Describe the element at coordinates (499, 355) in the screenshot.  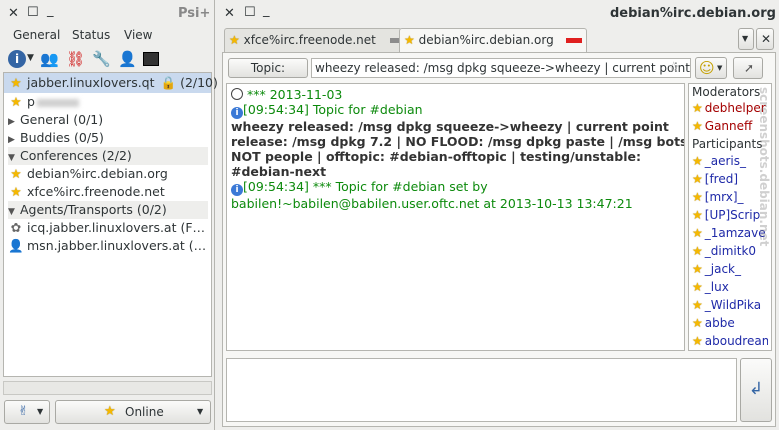
I see `splitter` at that location.